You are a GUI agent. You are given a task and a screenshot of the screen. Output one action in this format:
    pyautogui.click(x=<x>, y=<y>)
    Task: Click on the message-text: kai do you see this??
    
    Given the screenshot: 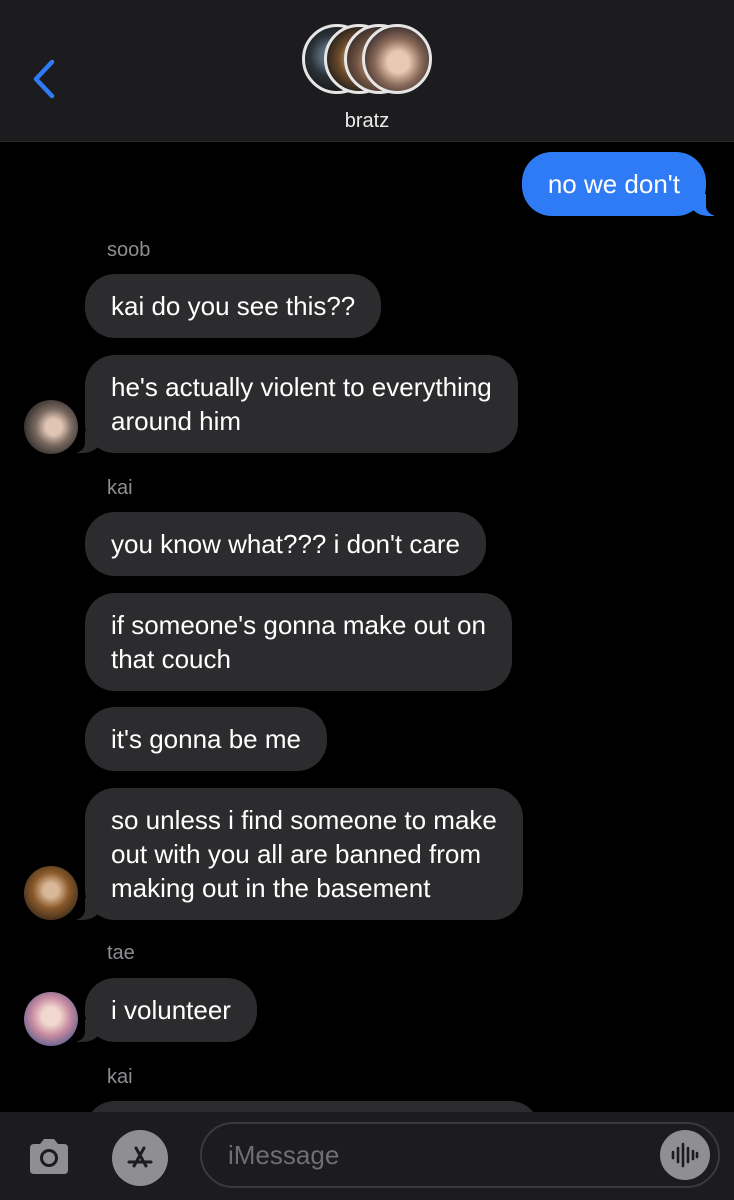 What is the action you would take?
    pyautogui.click(x=233, y=306)
    